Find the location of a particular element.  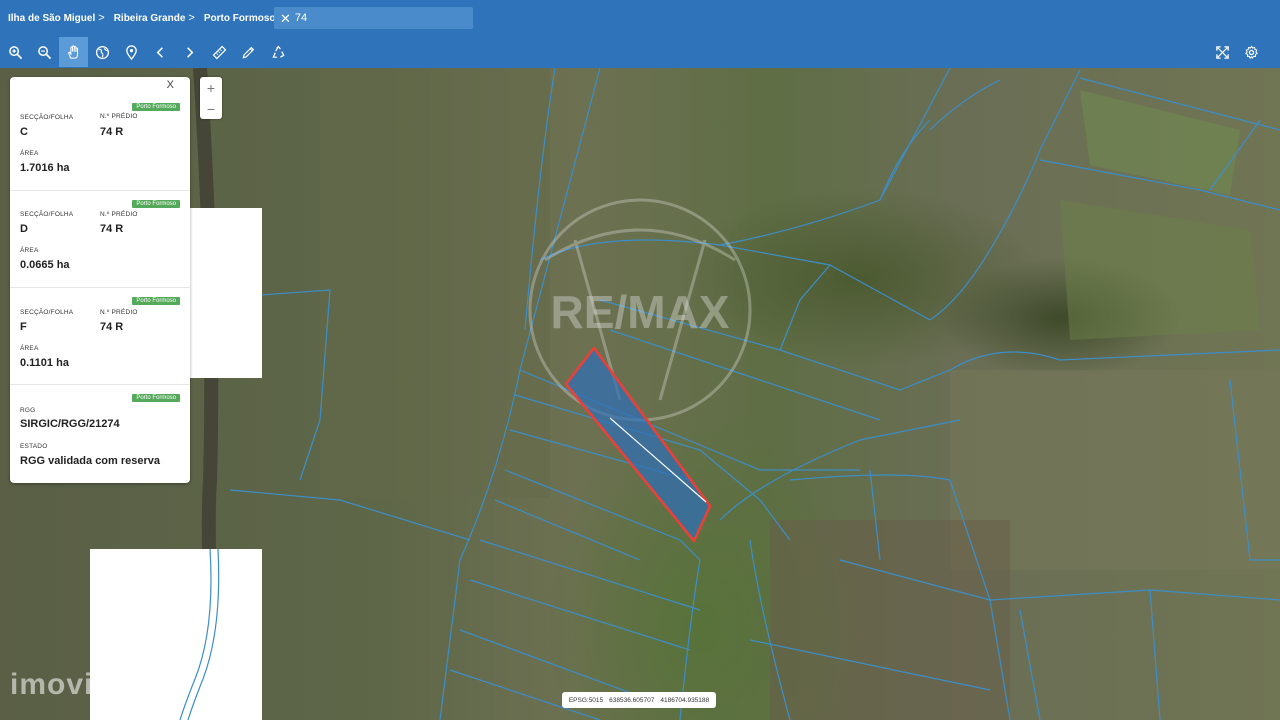

breadcrumb-parish: Porto Formoso is located at coordinates (240, 18).